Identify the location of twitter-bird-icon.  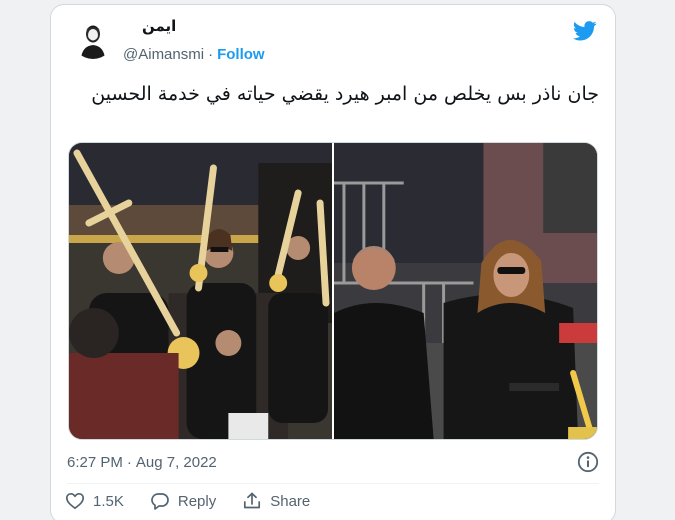
(585, 31).